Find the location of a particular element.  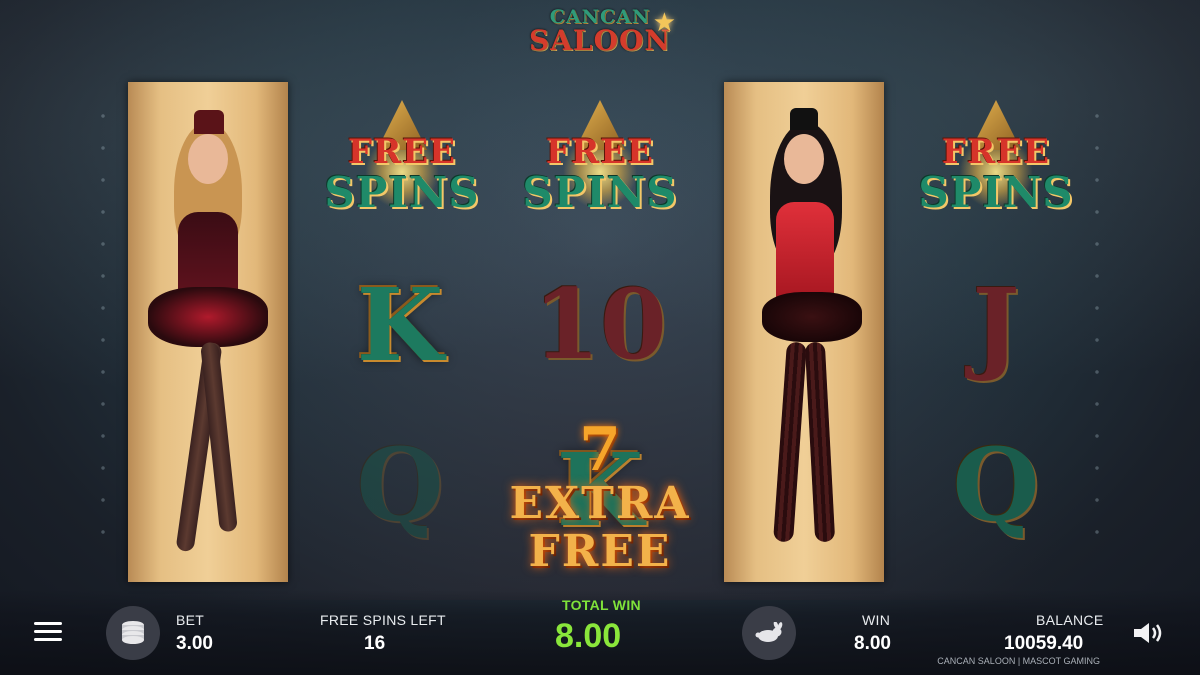

rabbit-icon is located at coordinates (769, 632).